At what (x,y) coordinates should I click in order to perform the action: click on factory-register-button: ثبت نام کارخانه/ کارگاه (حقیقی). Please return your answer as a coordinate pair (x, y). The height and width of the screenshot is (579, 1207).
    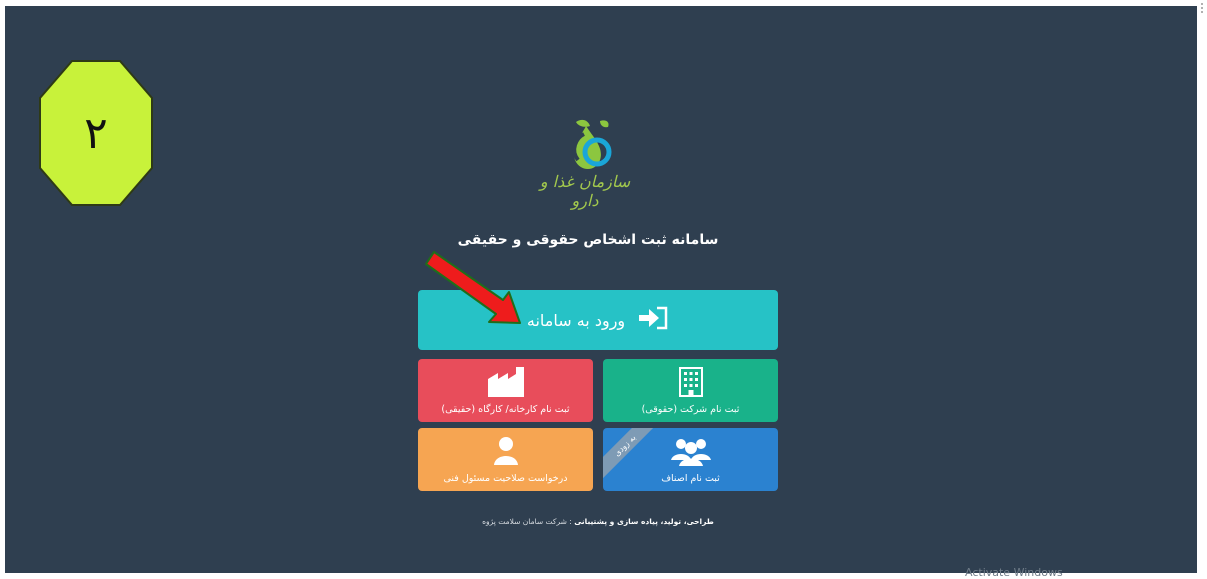
    Looking at the image, I should click on (505, 390).